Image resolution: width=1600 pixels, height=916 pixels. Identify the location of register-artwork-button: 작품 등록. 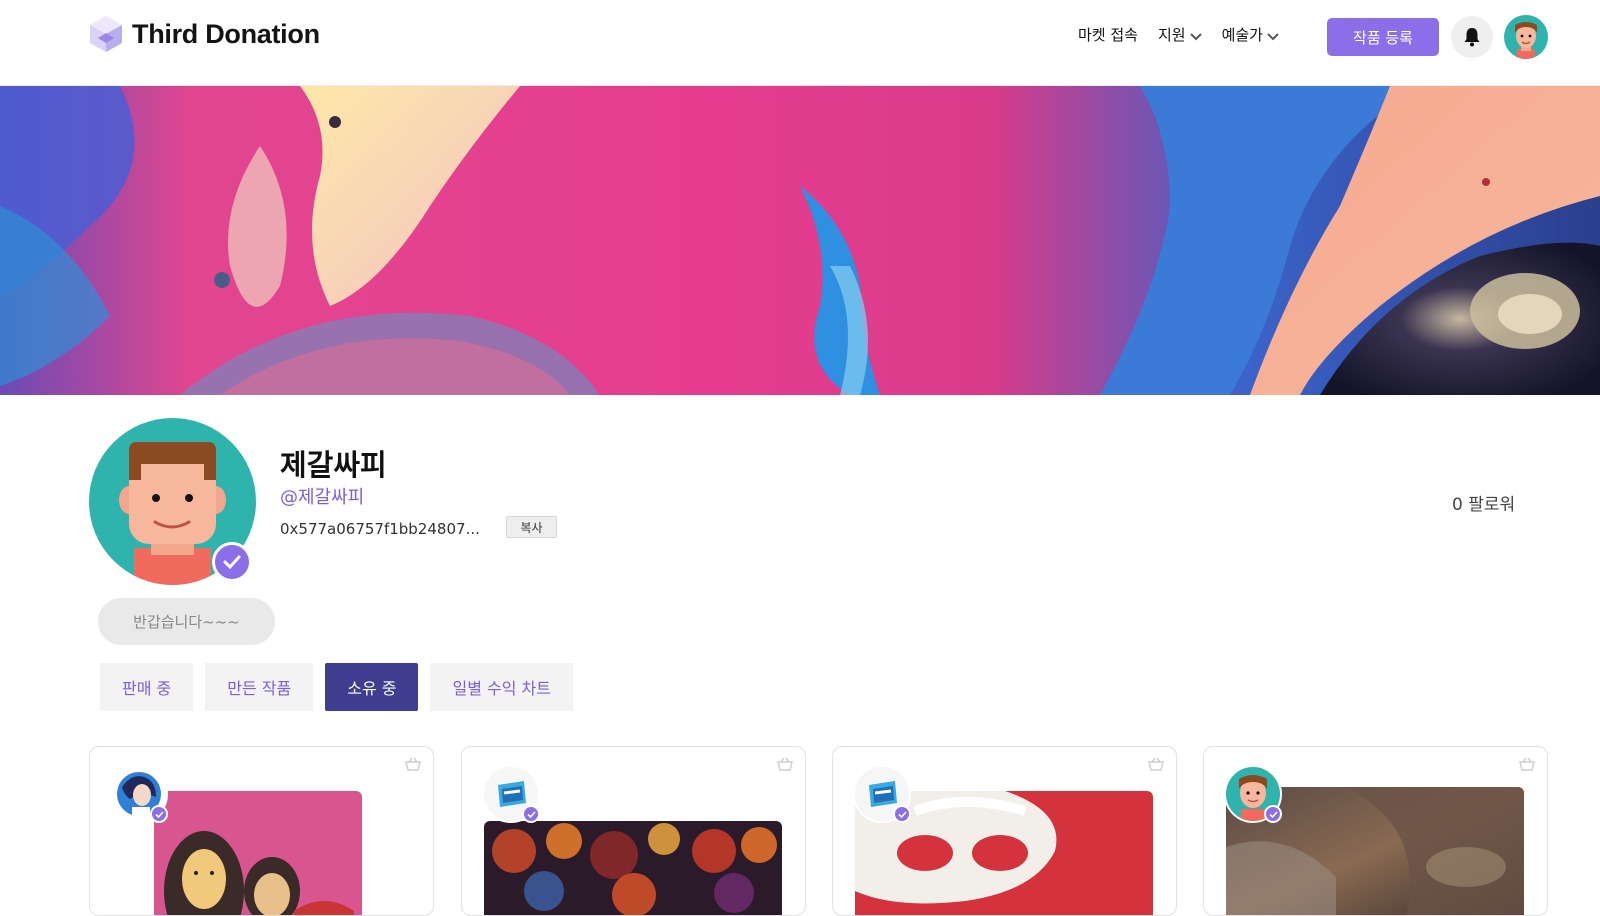
(1383, 37).